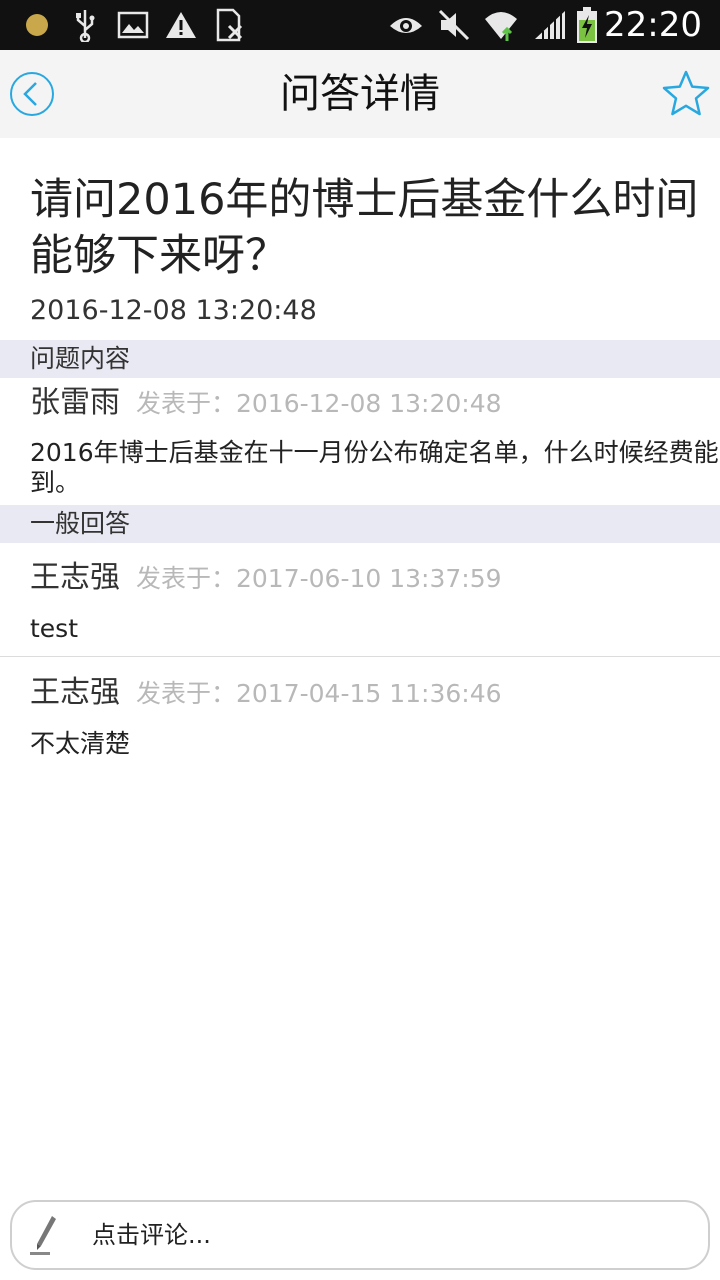  Describe the element at coordinates (501, 25) in the screenshot. I see `wifi-icon` at that location.